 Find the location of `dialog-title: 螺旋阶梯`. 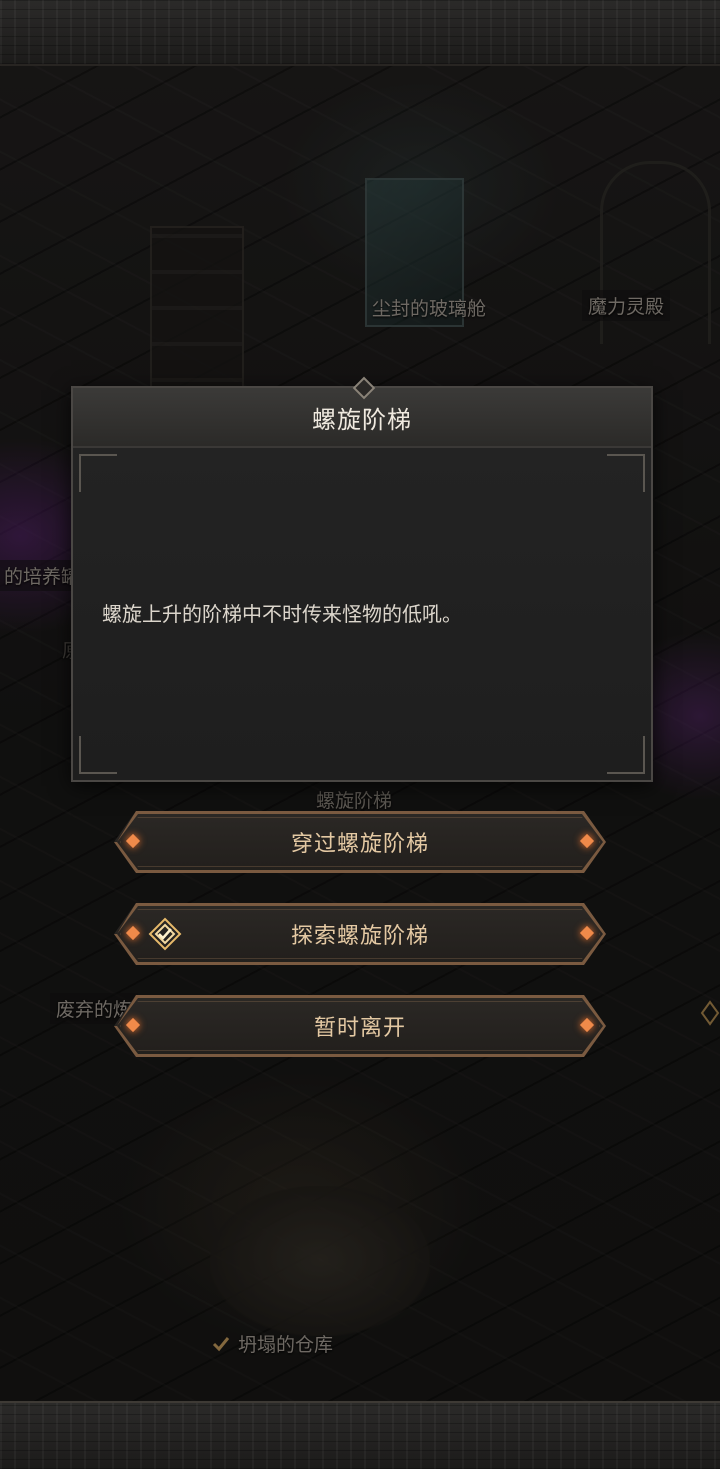

dialog-title: 螺旋阶梯 is located at coordinates (362, 419).